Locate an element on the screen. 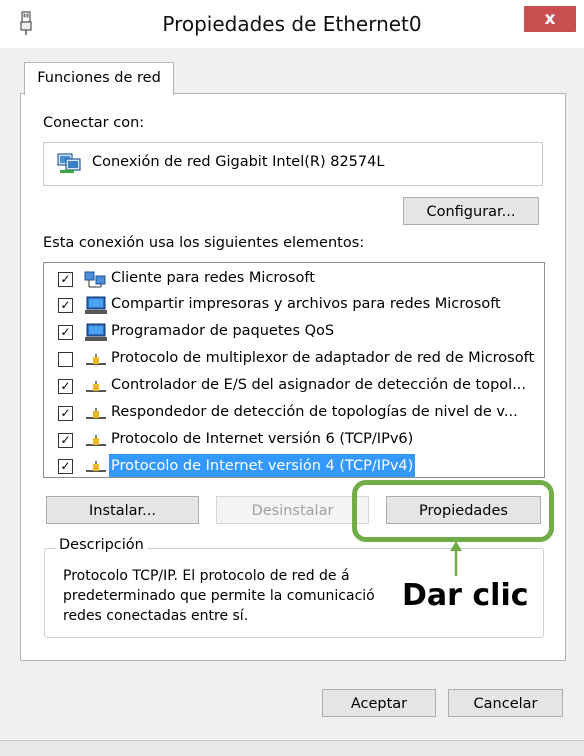 The width and height of the screenshot is (584, 756). description-line: redes conectadas entre sí. is located at coordinates (156, 616).